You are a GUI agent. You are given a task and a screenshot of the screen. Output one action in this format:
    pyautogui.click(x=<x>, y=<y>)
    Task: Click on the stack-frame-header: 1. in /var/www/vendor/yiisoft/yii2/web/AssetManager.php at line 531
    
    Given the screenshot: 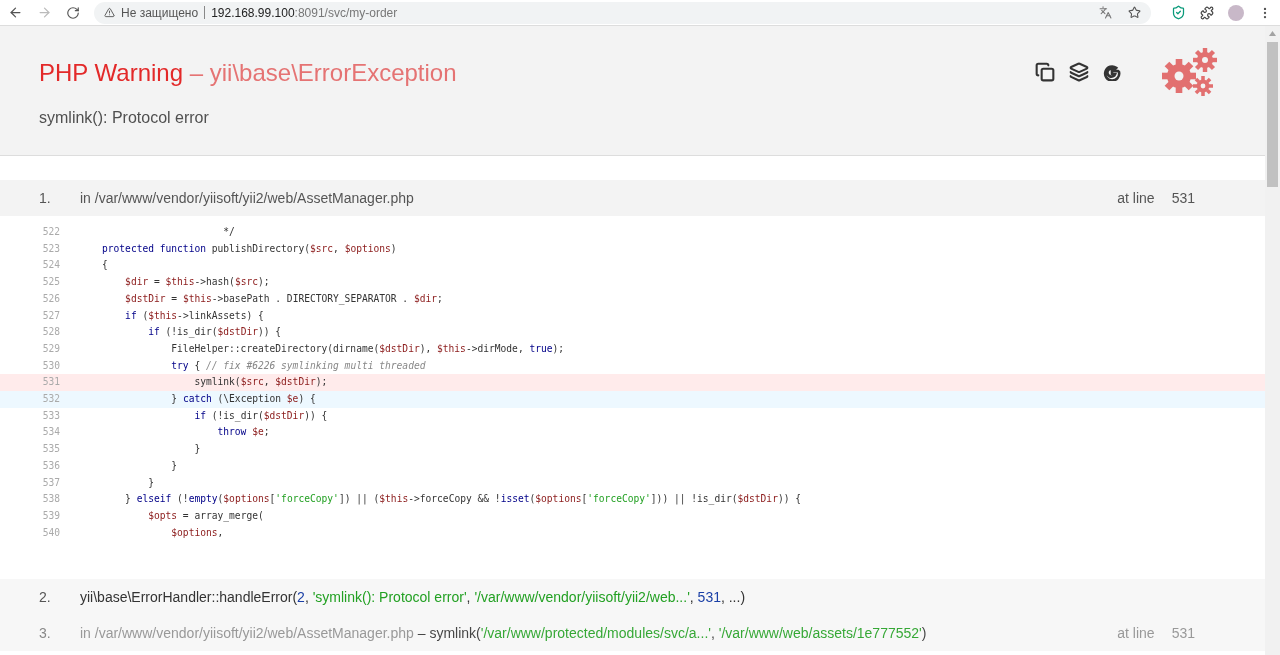 What is the action you would take?
    pyautogui.click(x=632, y=198)
    